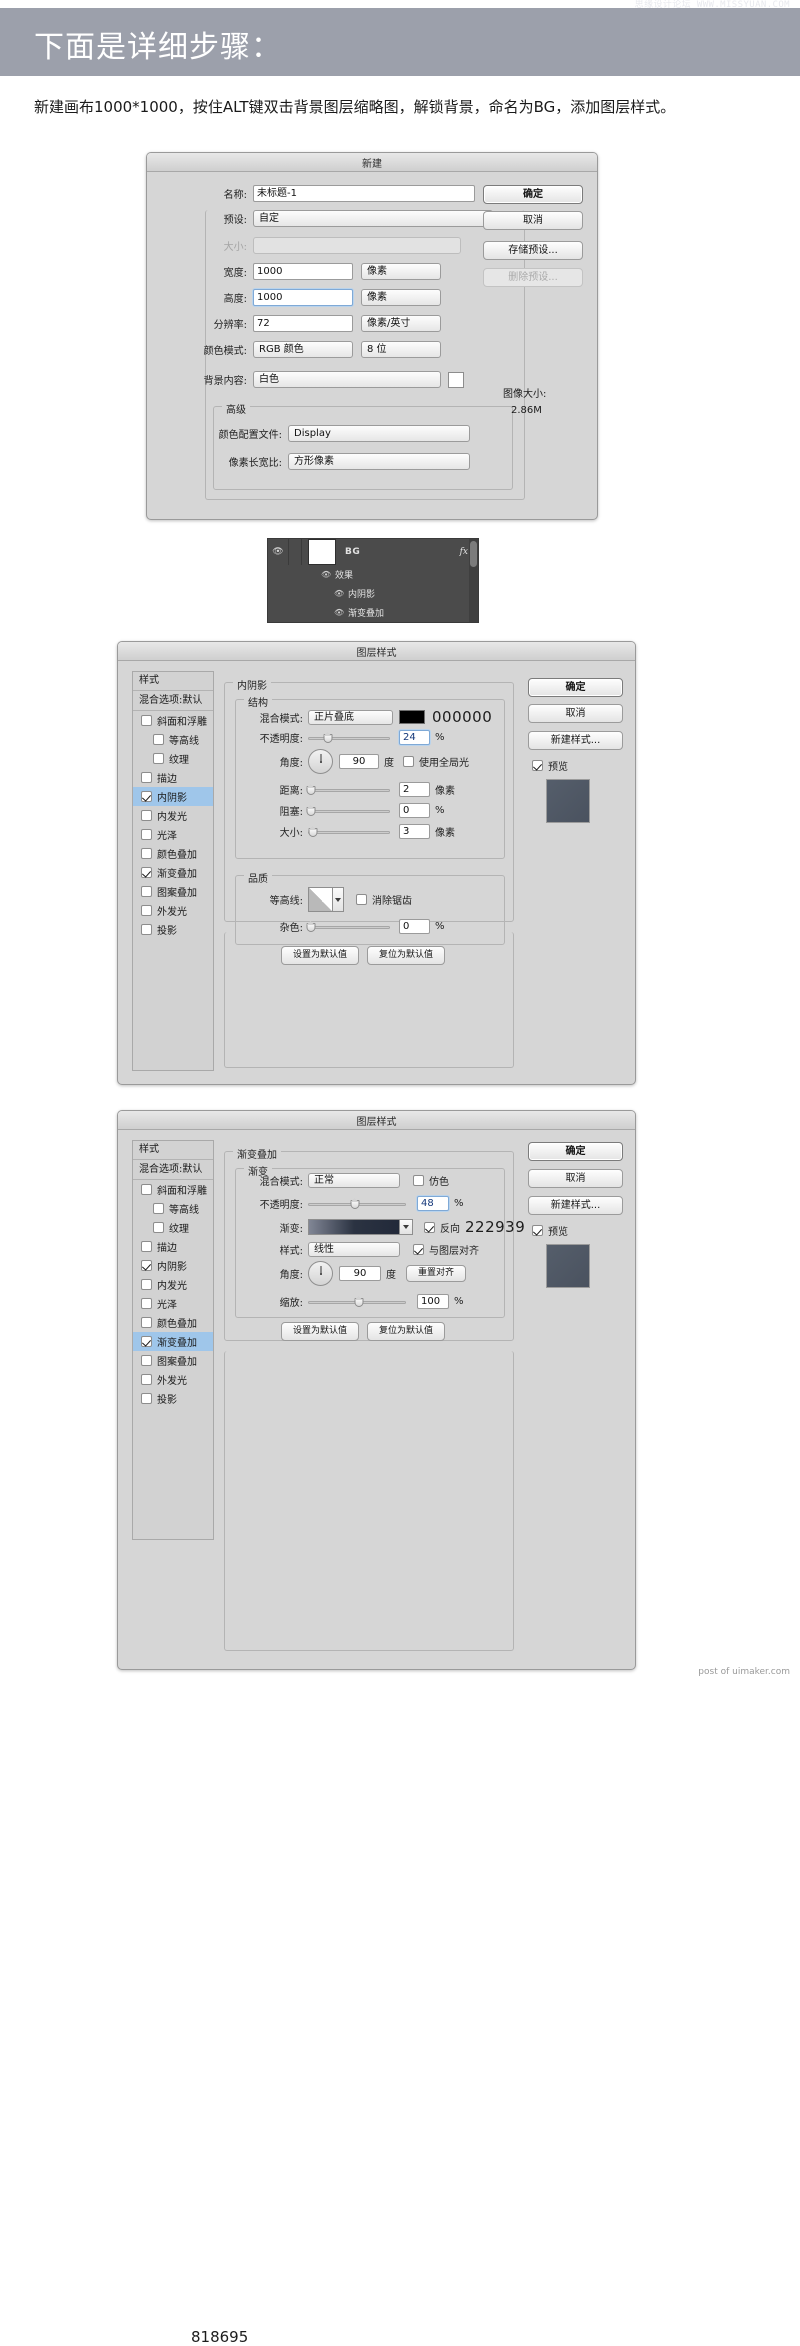 The height and width of the screenshot is (2346, 800). I want to click on is-blend-mode-select: 正片叠底, so click(350, 717).